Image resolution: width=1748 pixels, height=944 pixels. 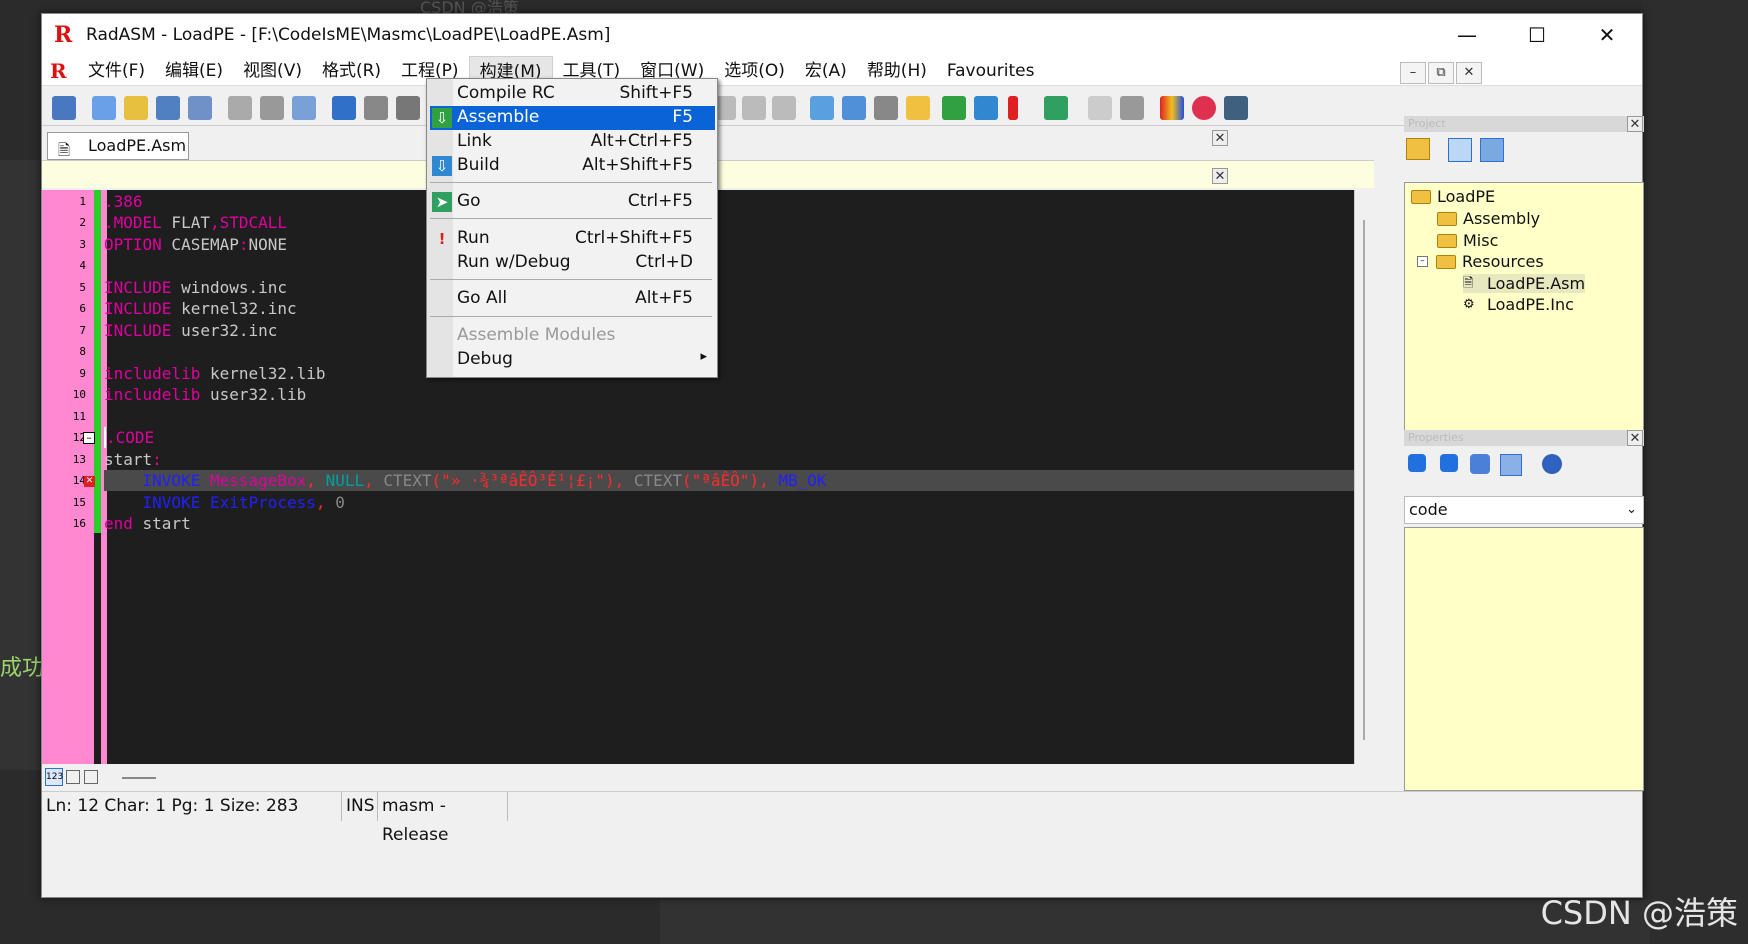 I want to click on align-icon, so click(x=754, y=108).